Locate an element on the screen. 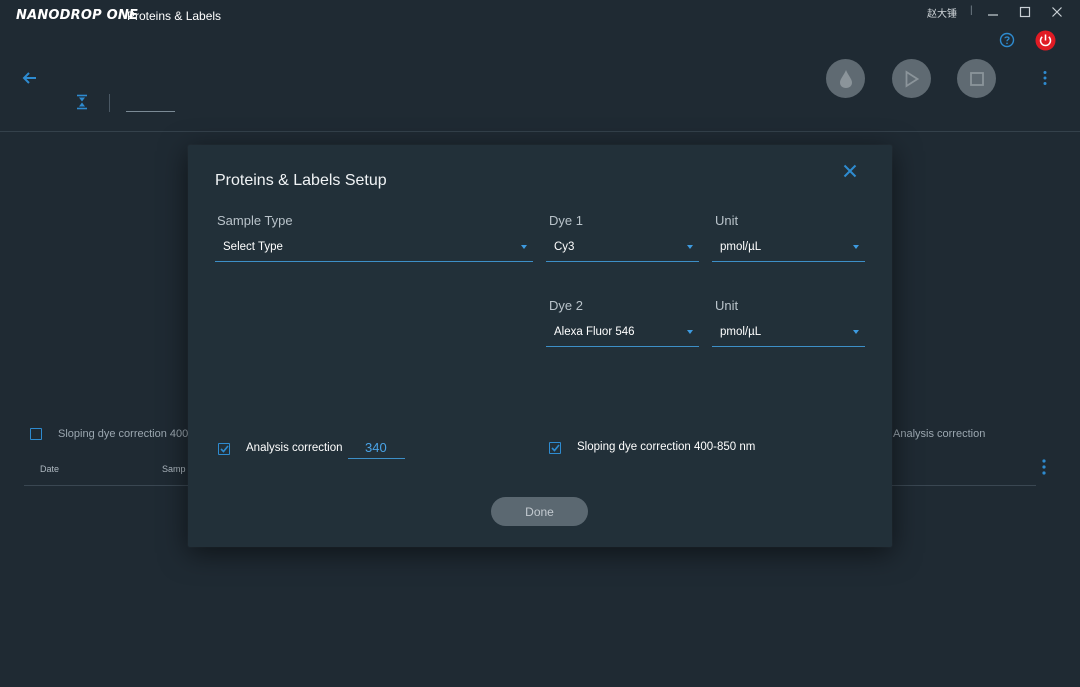  unit1-select: pmol/µL is located at coordinates (788, 247).